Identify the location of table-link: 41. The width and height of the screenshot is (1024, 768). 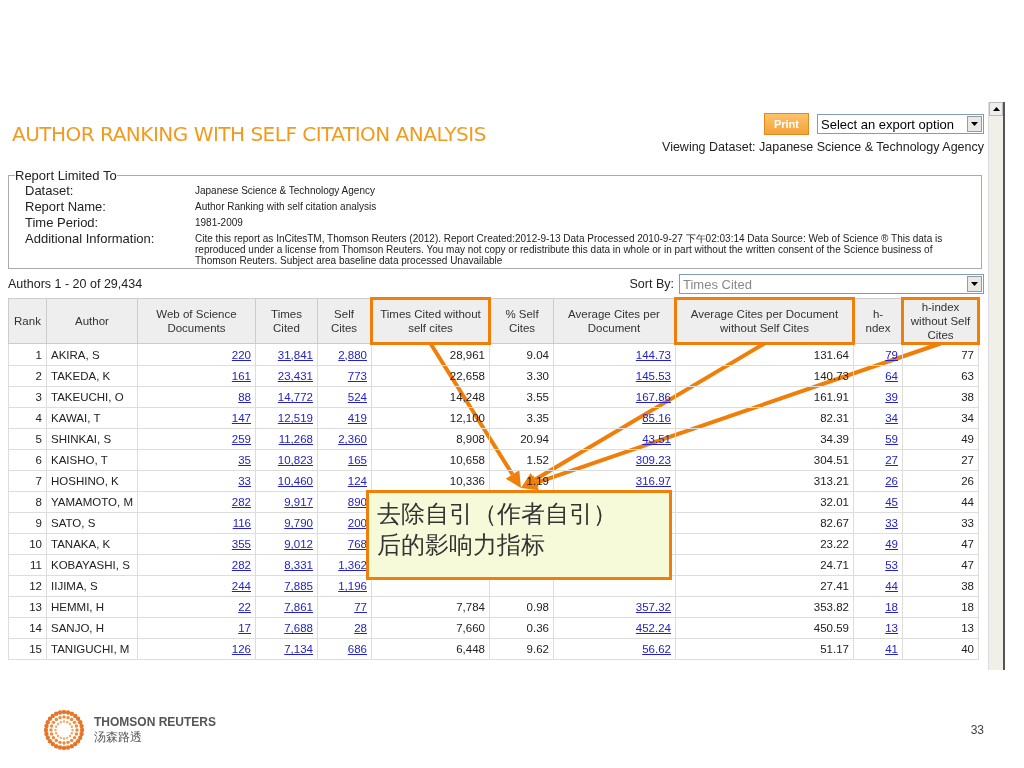
(891, 649).